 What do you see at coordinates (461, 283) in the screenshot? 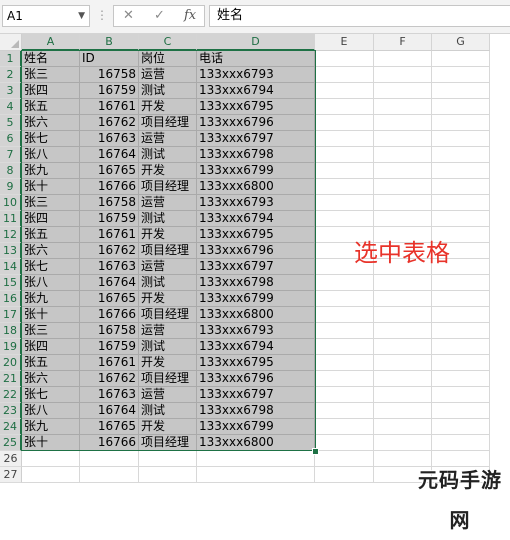
I see `cell-g15` at bounding box center [461, 283].